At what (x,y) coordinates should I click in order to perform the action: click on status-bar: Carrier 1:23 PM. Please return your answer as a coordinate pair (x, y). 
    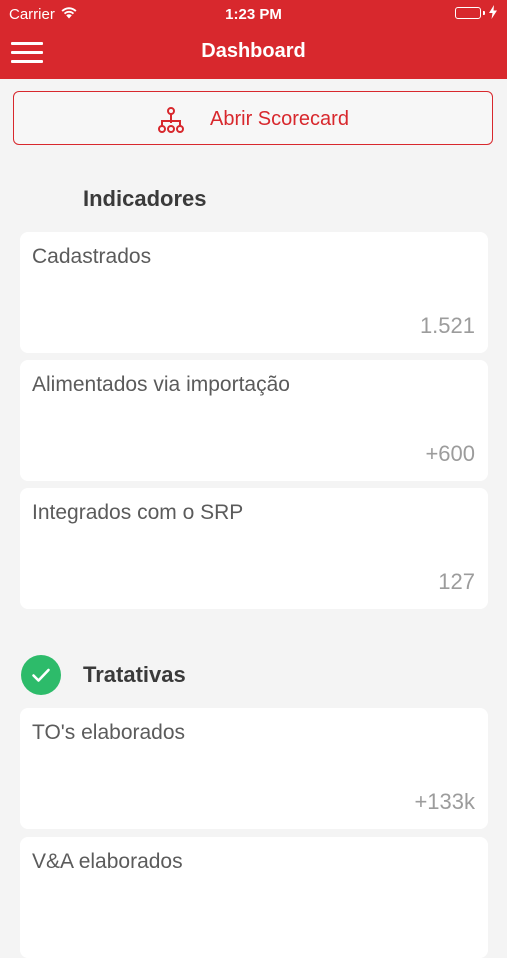
    Looking at the image, I should click on (253, 14).